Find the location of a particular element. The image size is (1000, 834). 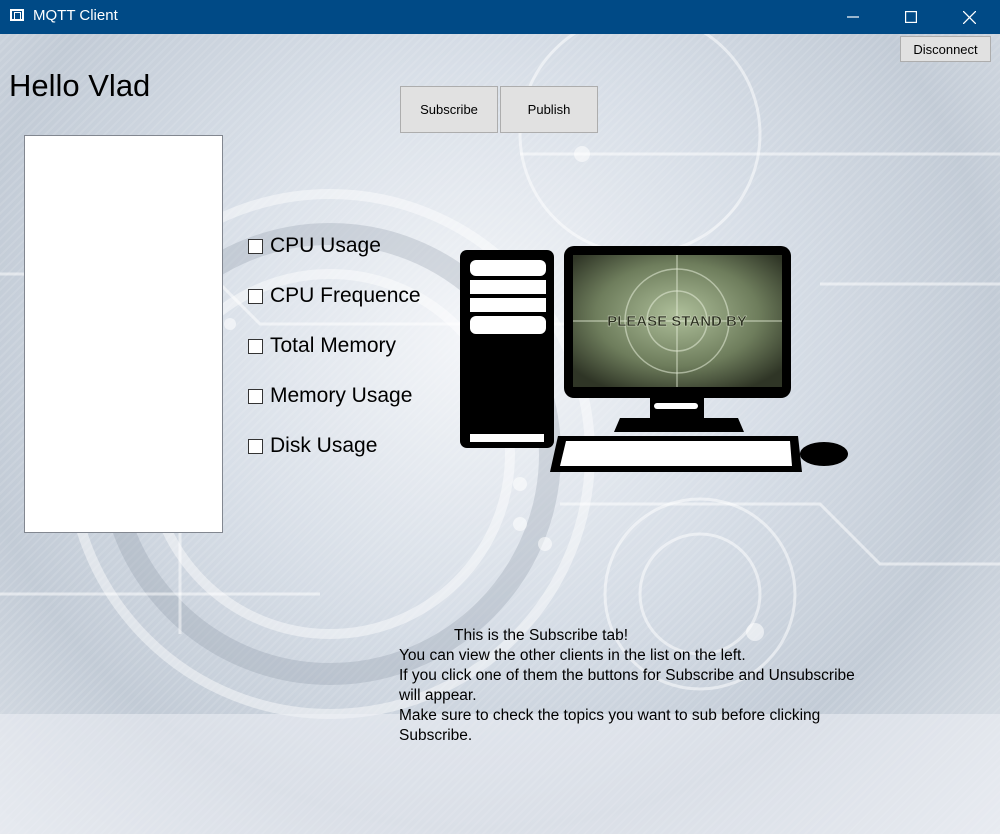

screen-text: PLEASE STAND BY is located at coordinates (677, 321).